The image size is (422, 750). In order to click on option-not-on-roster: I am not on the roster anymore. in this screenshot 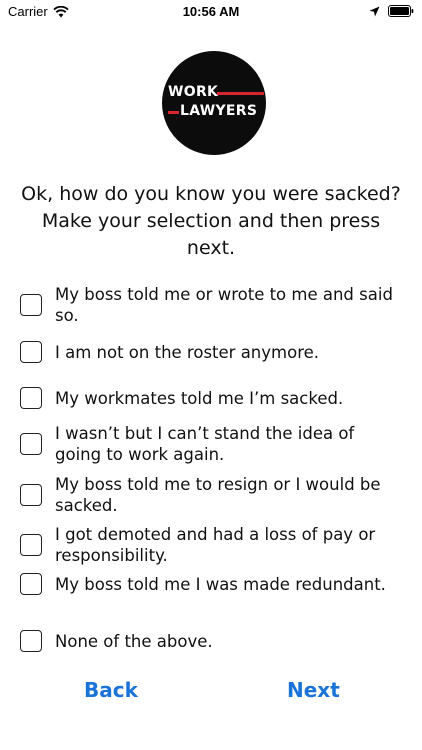, I will do `click(210, 352)`.